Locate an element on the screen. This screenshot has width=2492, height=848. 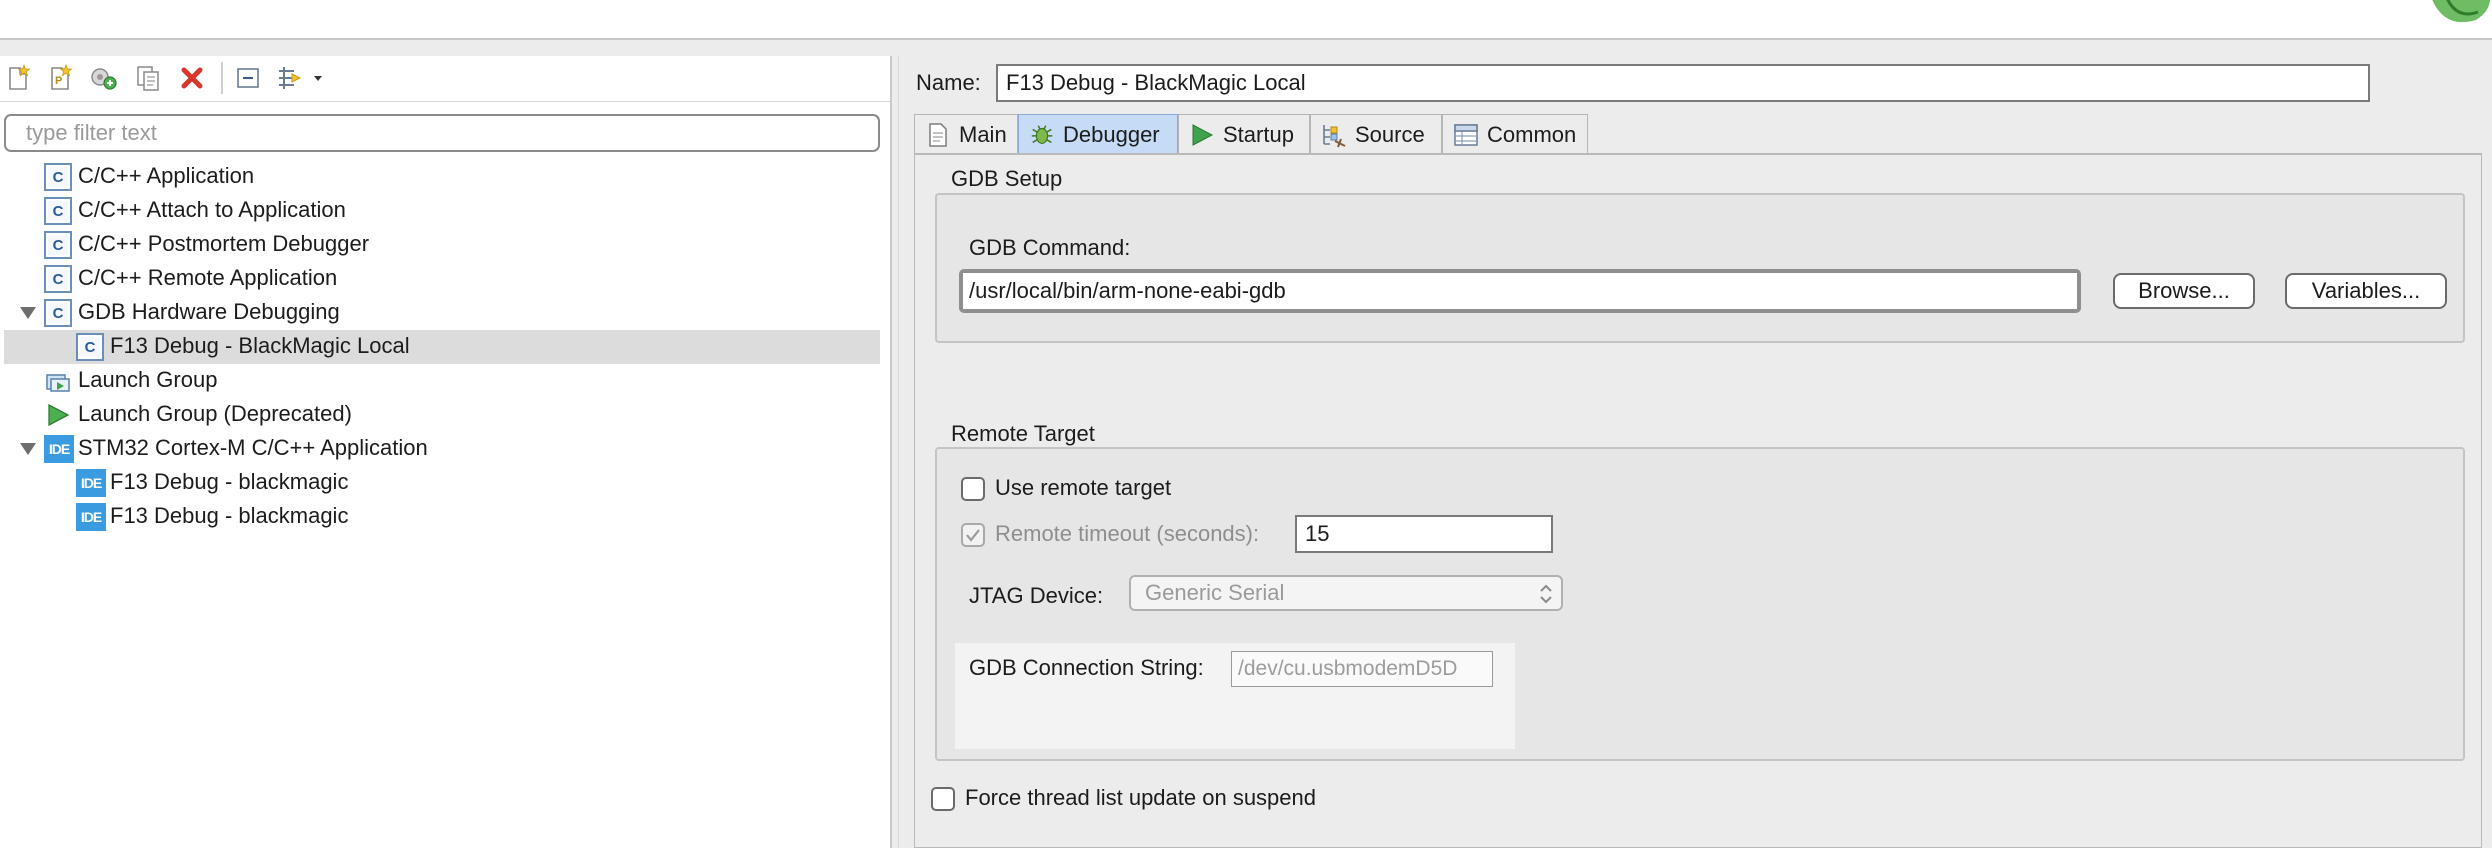
tab-common: Common is located at coordinates (1515, 134).